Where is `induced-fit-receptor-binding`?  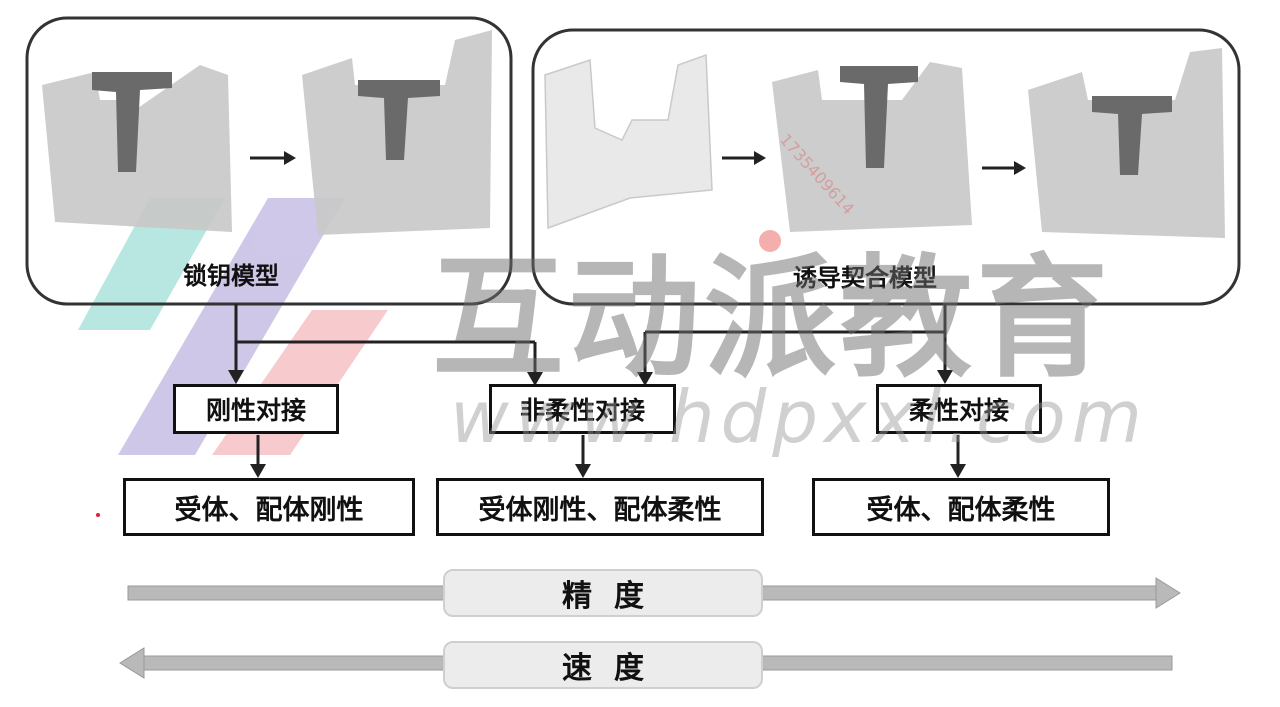
induced-fit-receptor-binding is located at coordinates (872, 147).